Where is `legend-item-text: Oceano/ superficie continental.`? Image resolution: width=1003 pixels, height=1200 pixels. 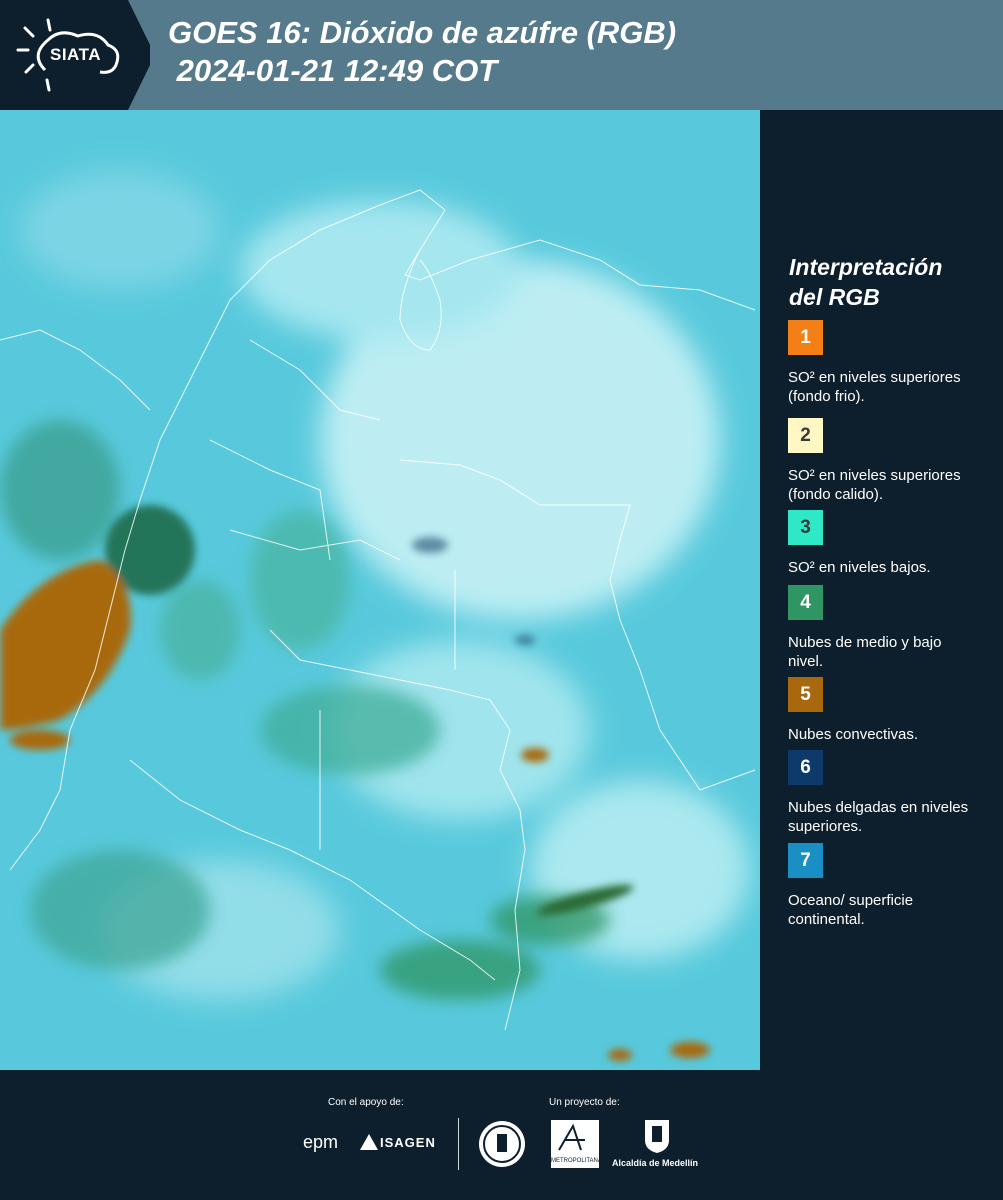 legend-item-text: Oceano/ superficie continental. is located at coordinates (851, 910).